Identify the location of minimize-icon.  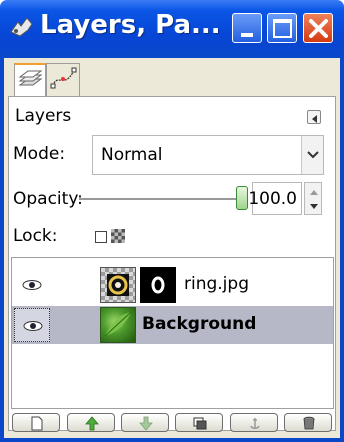
(247, 35).